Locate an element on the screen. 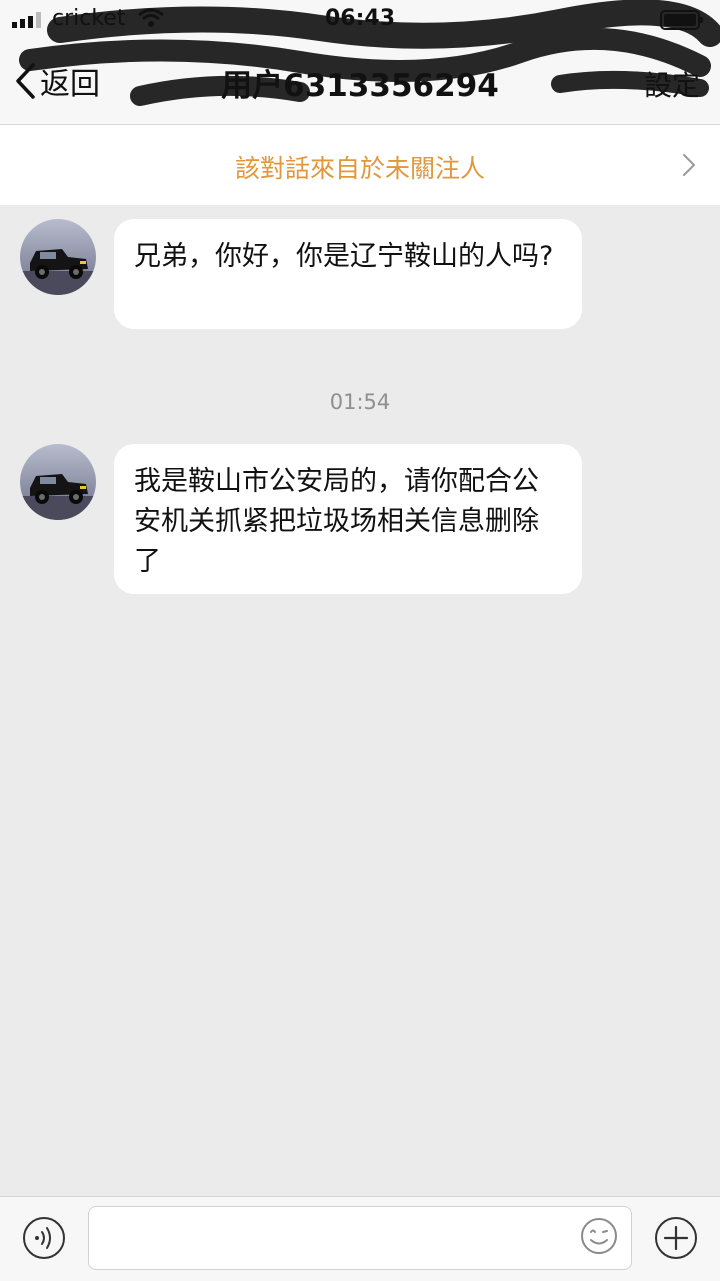 The height and width of the screenshot is (1281, 720). message-bubble: 我是鞍山市公安局的，请你配合公安机关抓紧把垃圾场相关信息删除了 is located at coordinates (348, 519).